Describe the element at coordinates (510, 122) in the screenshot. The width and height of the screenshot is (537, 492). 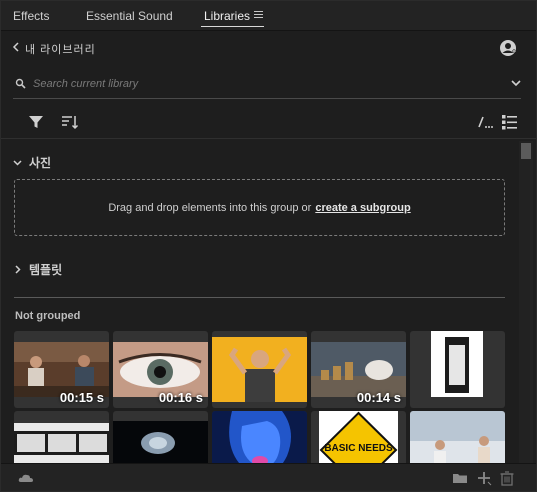
I see `list-view-icon` at that location.